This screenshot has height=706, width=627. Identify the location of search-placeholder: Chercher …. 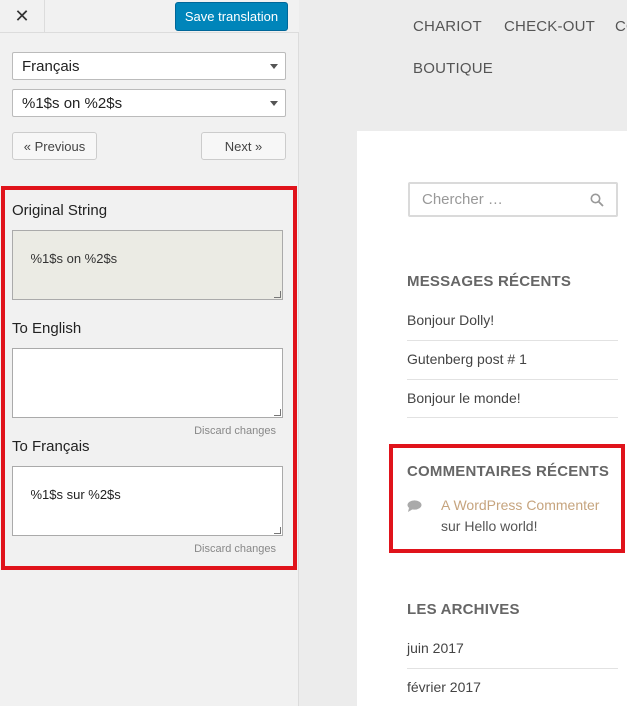
(462, 199).